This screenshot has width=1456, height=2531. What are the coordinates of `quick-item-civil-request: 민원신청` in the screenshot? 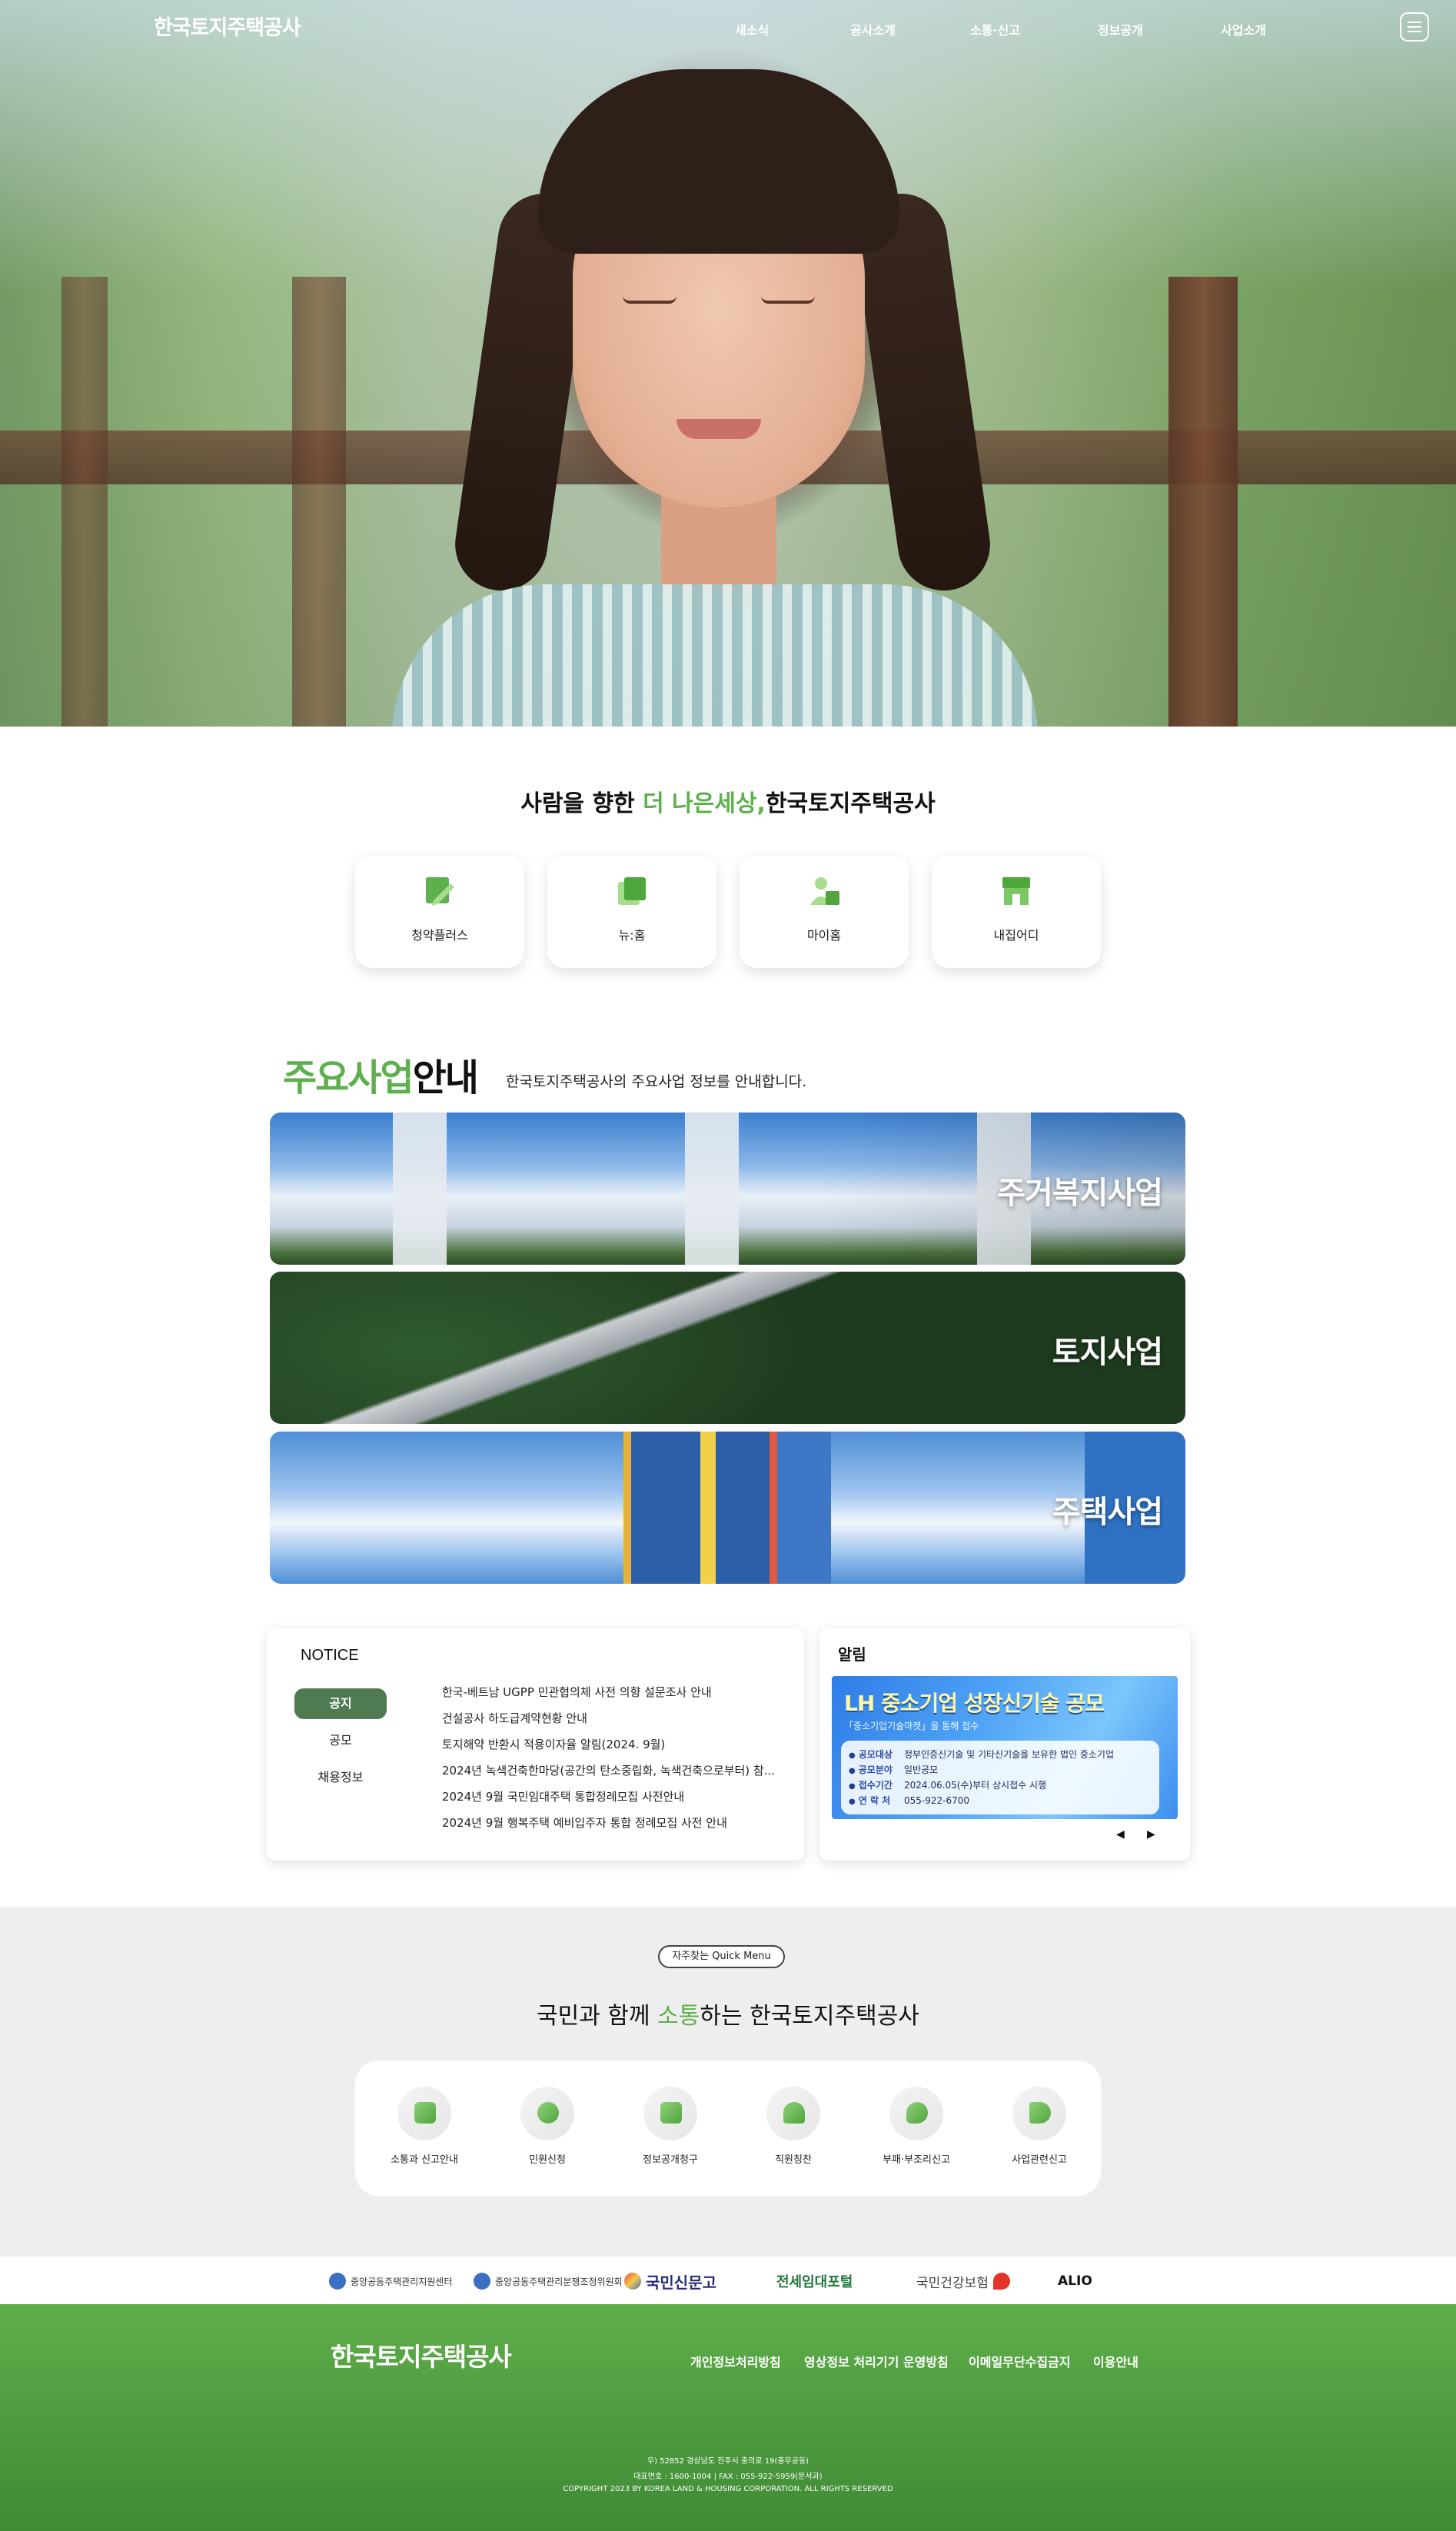 It's located at (547, 2126).